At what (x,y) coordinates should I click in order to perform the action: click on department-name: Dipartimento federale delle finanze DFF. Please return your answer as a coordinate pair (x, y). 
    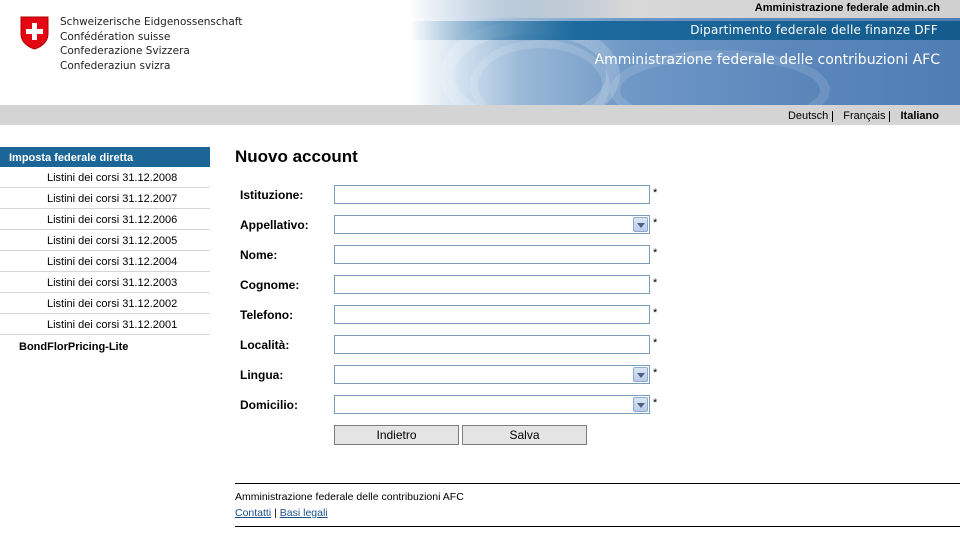
    Looking at the image, I should click on (814, 30).